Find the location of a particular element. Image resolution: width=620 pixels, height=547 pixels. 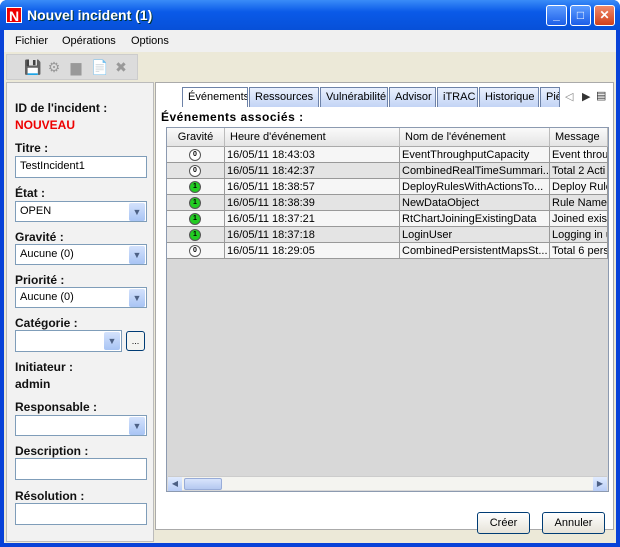

id-label: ID de l'incident : is located at coordinates (61, 108).